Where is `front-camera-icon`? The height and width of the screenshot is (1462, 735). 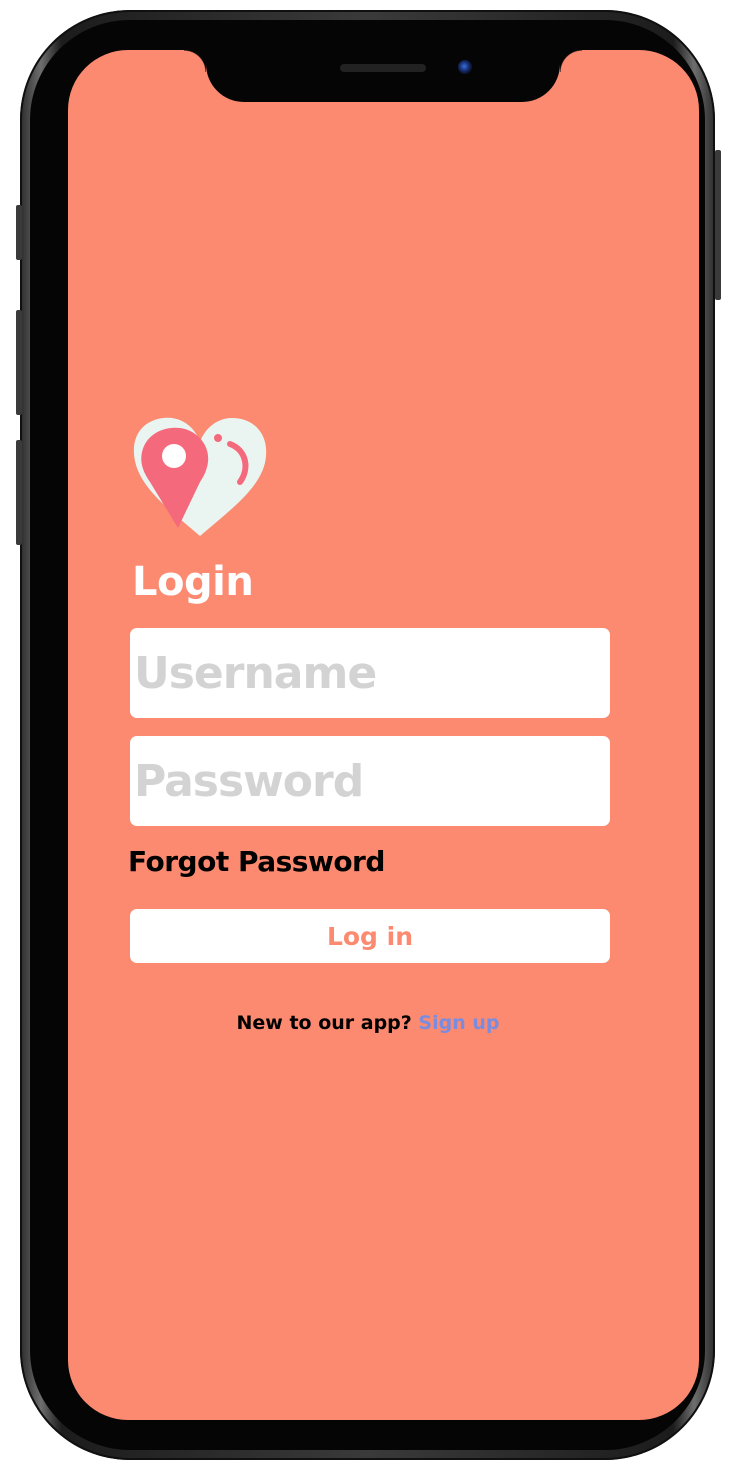
front-camera-icon is located at coordinates (465, 67).